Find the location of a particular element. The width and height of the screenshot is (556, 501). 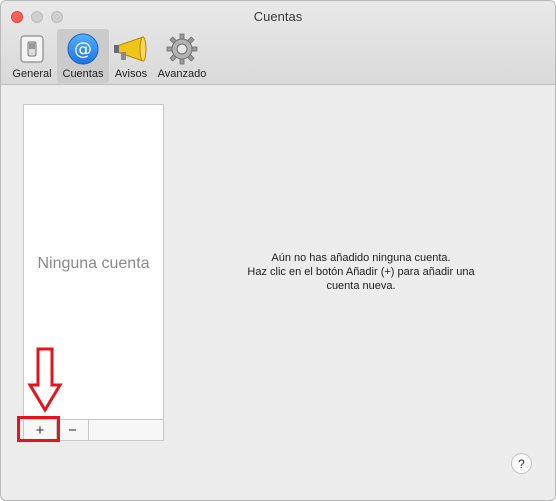

preferences-tabs: General @ Cuentas Avisos Avanzado is located at coordinates (109, 56).